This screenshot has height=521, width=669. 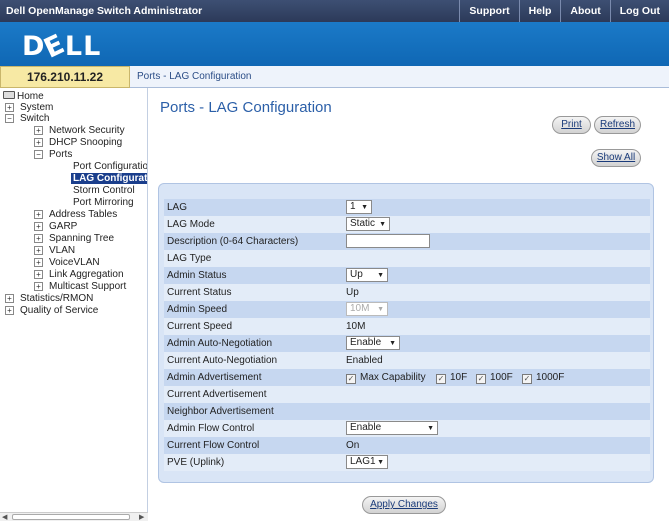 I want to click on refresh-button: Refresh, so click(x=617, y=125).